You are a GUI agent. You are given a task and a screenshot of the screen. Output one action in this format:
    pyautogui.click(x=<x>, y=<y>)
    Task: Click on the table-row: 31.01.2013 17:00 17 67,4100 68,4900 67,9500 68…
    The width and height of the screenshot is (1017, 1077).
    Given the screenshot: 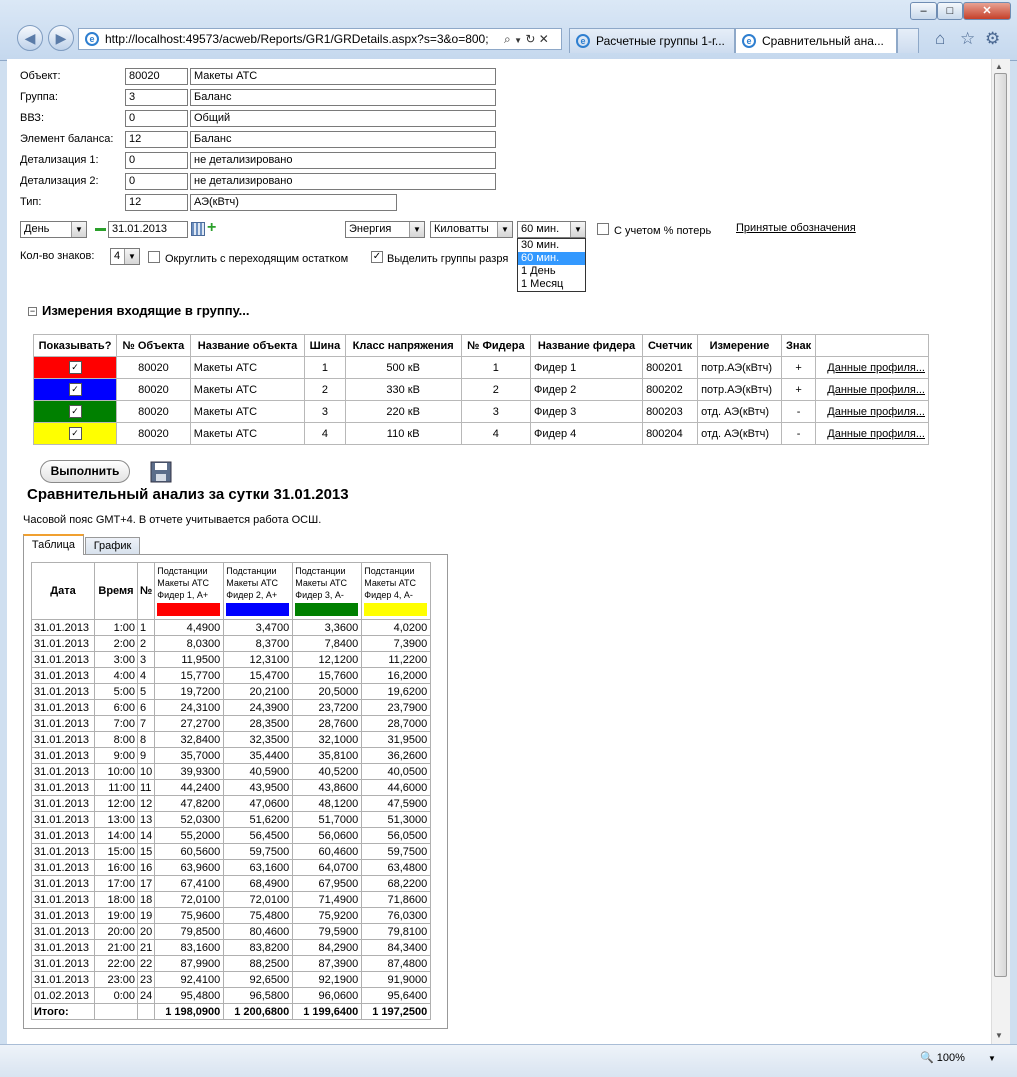 What is the action you would take?
    pyautogui.click(x=231, y=883)
    